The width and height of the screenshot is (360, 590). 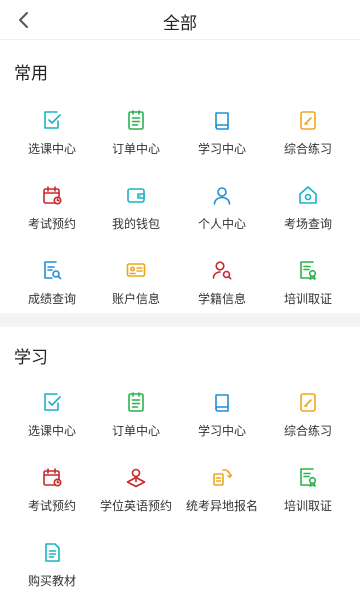 I want to click on score-search-icon, so click(x=52, y=270).